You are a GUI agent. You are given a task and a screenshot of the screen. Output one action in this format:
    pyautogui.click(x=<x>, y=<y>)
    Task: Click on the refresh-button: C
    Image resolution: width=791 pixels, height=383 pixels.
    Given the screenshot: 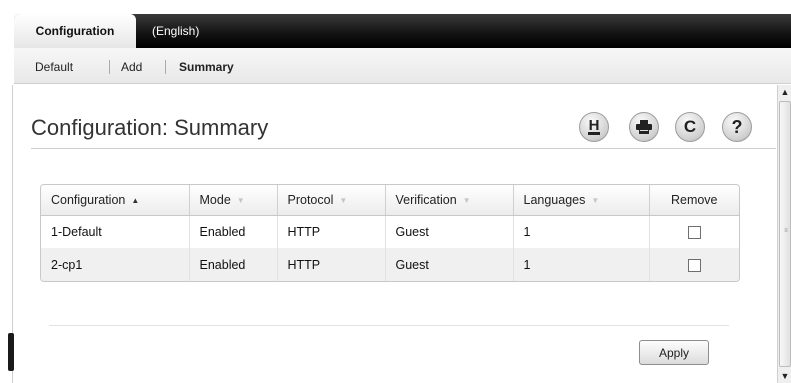 What is the action you would take?
    pyautogui.click(x=690, y=127)
    